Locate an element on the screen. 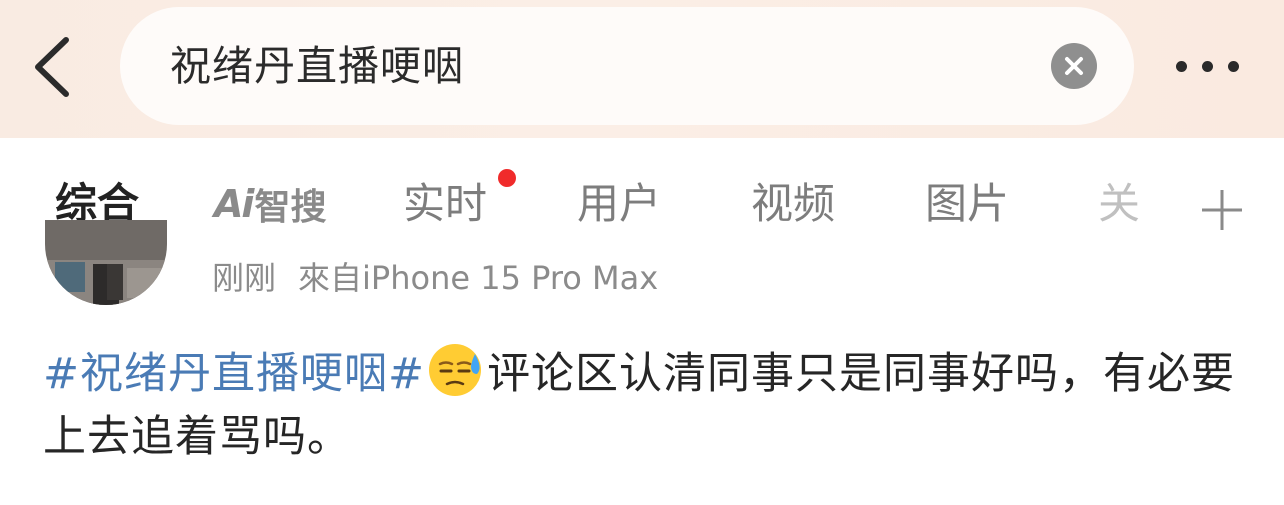 The height and width of the screenshot is (505, 1284). back-button is located at coordinates (55, 67).